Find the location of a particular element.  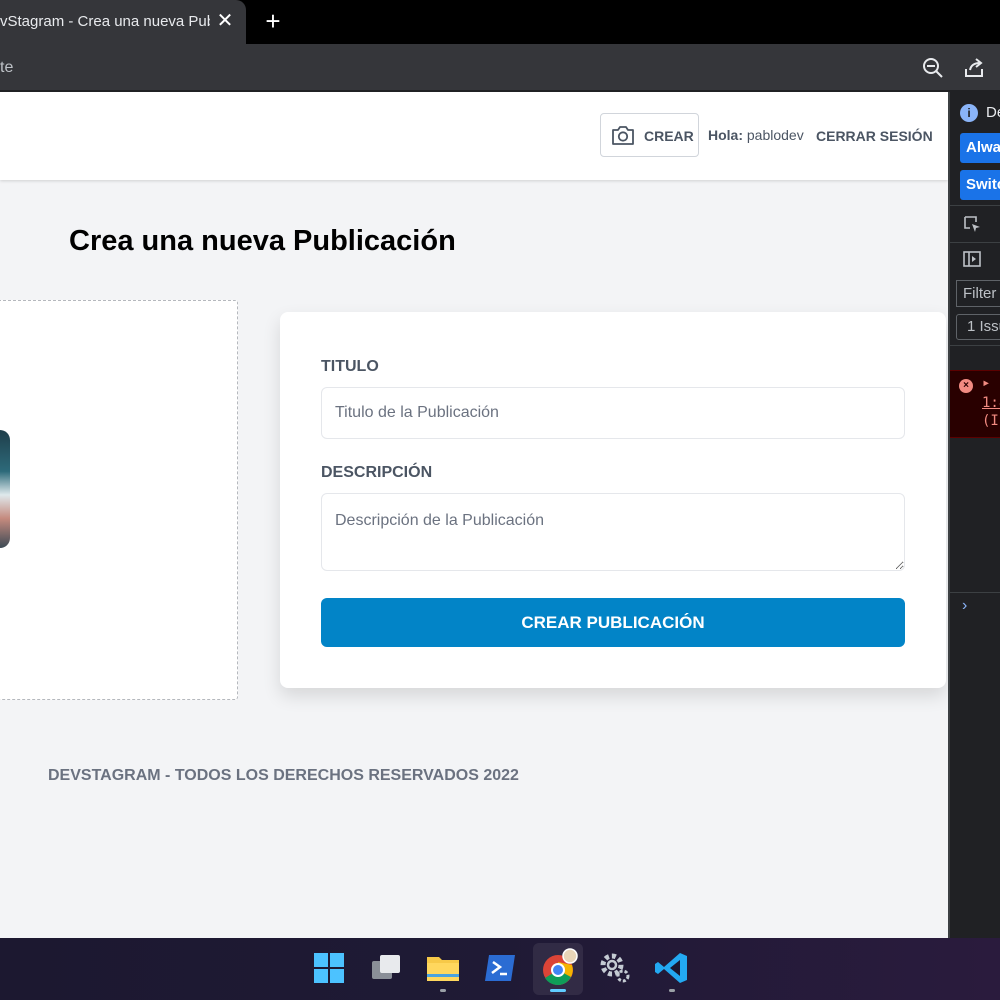

address-bar: te is located at coordinates (500, 68).